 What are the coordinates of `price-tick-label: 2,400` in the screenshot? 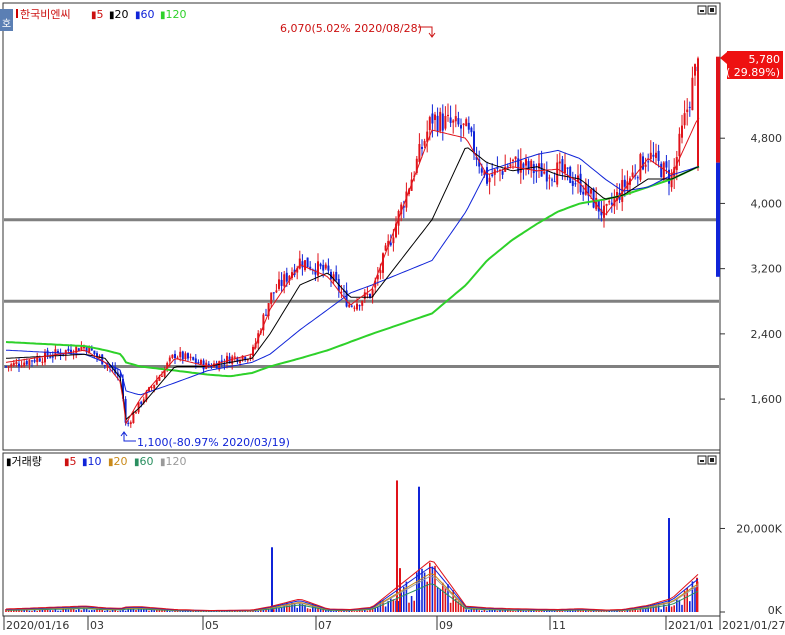 It's located at (767, 334).